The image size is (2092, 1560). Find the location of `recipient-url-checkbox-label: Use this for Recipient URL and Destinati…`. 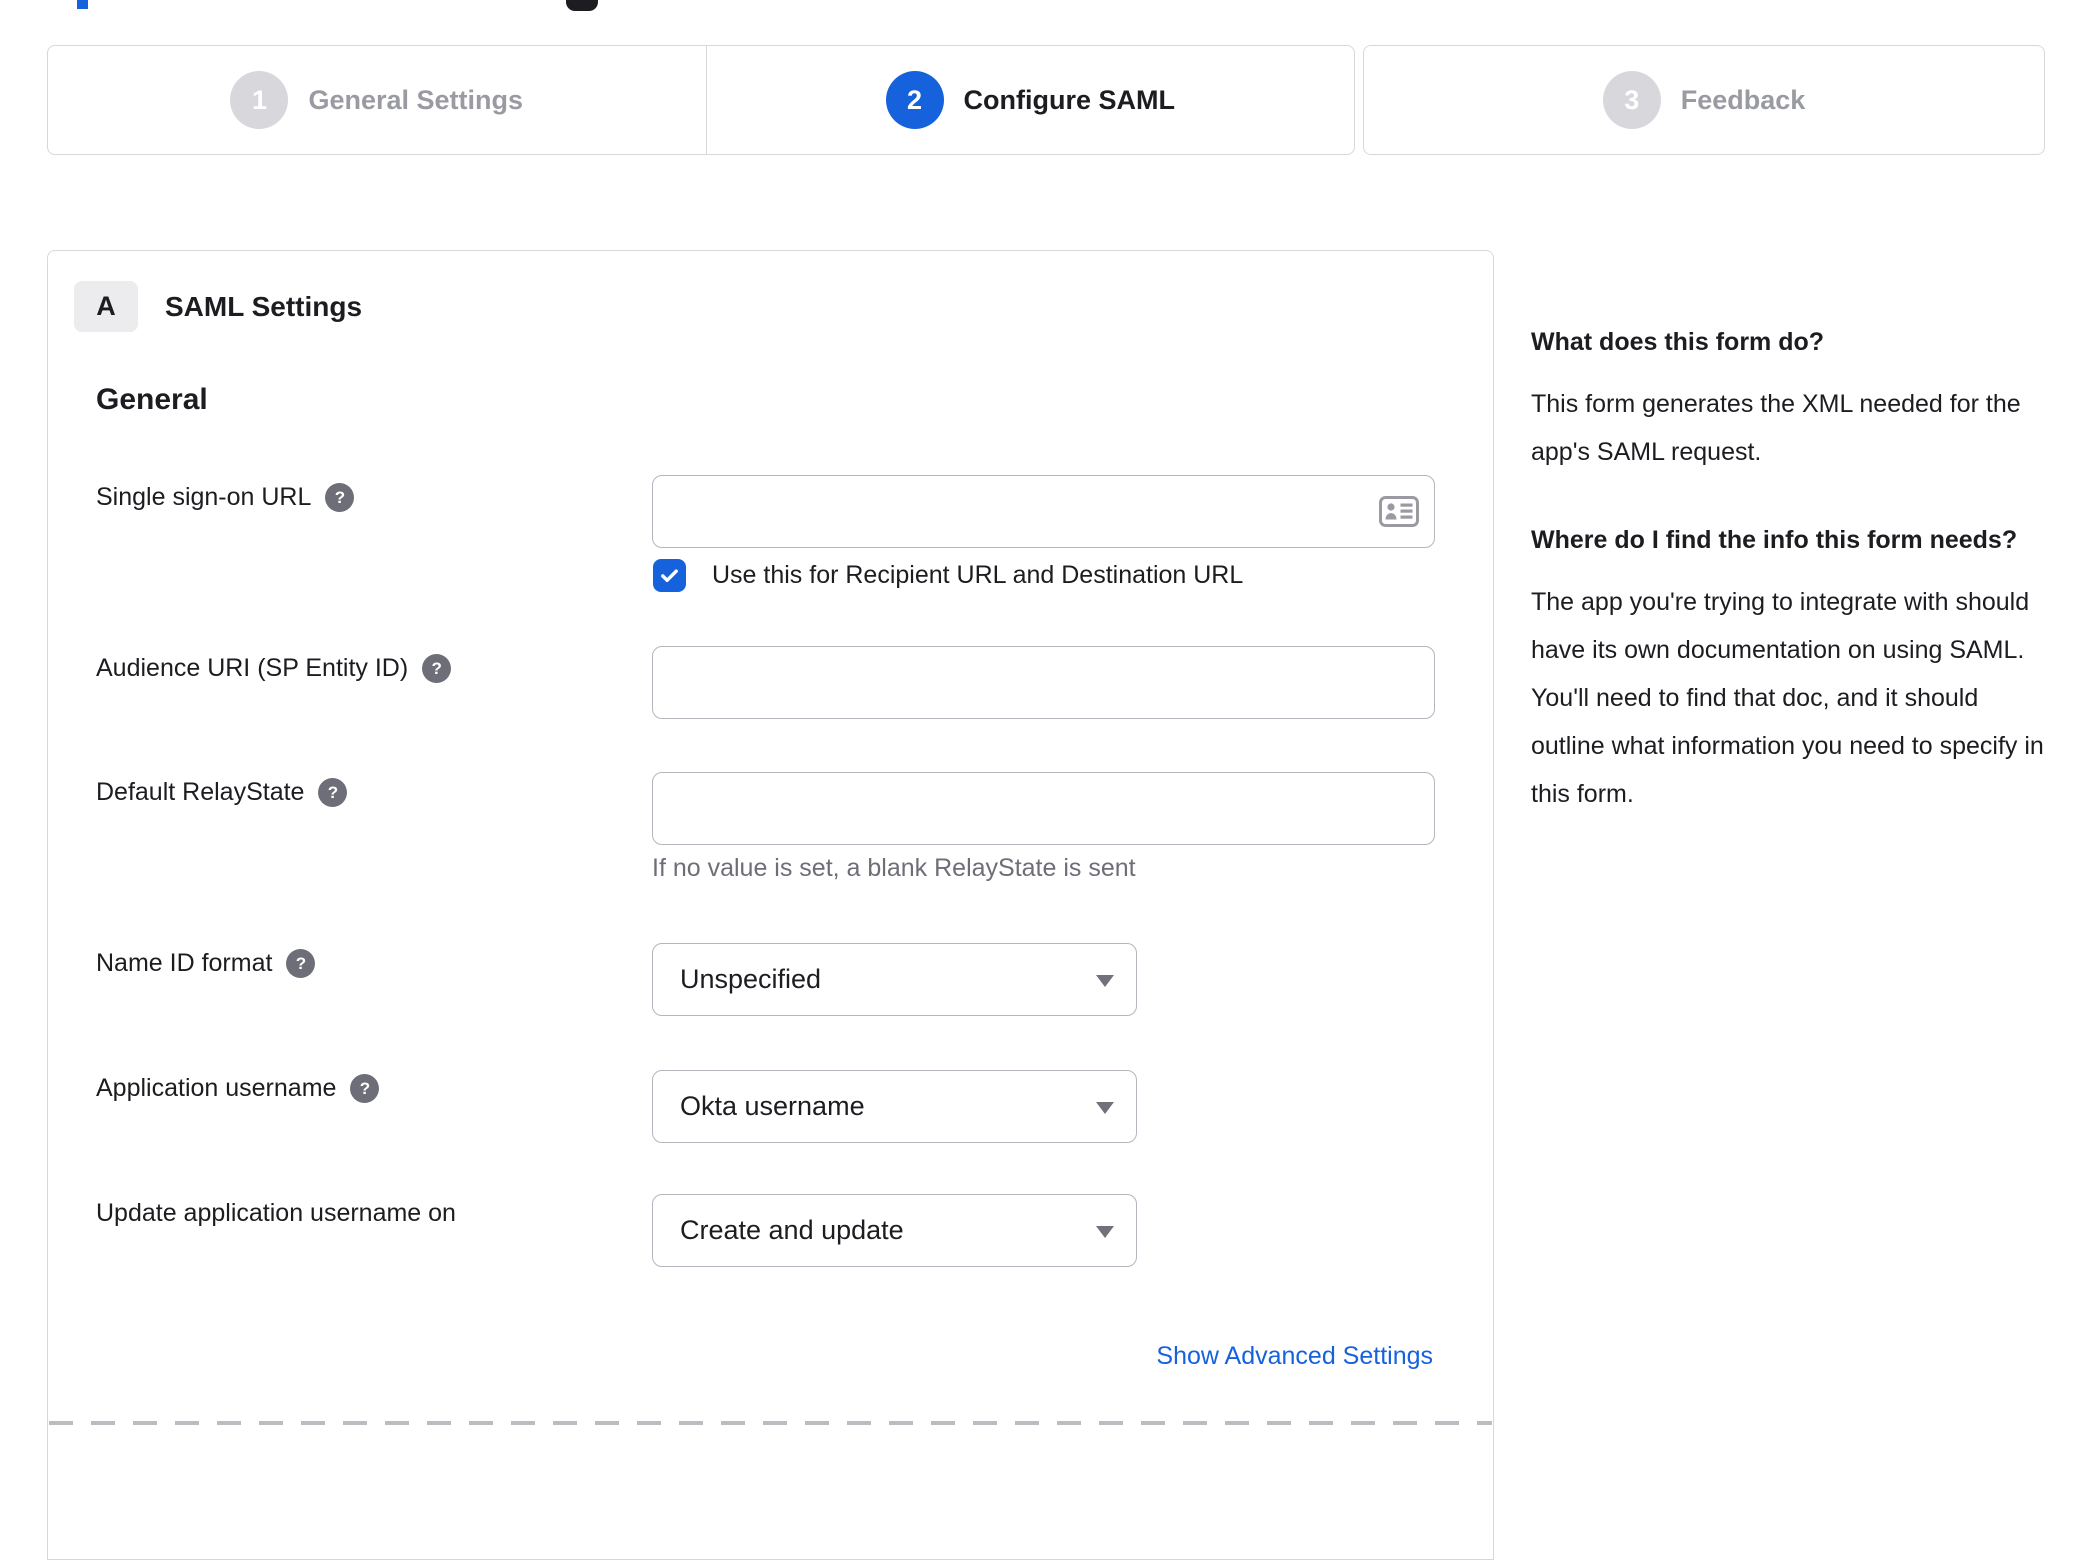

recipient-url-checkbox-label: Use this for Recipient URL and Destinati… is located at coordinates (978, 575).